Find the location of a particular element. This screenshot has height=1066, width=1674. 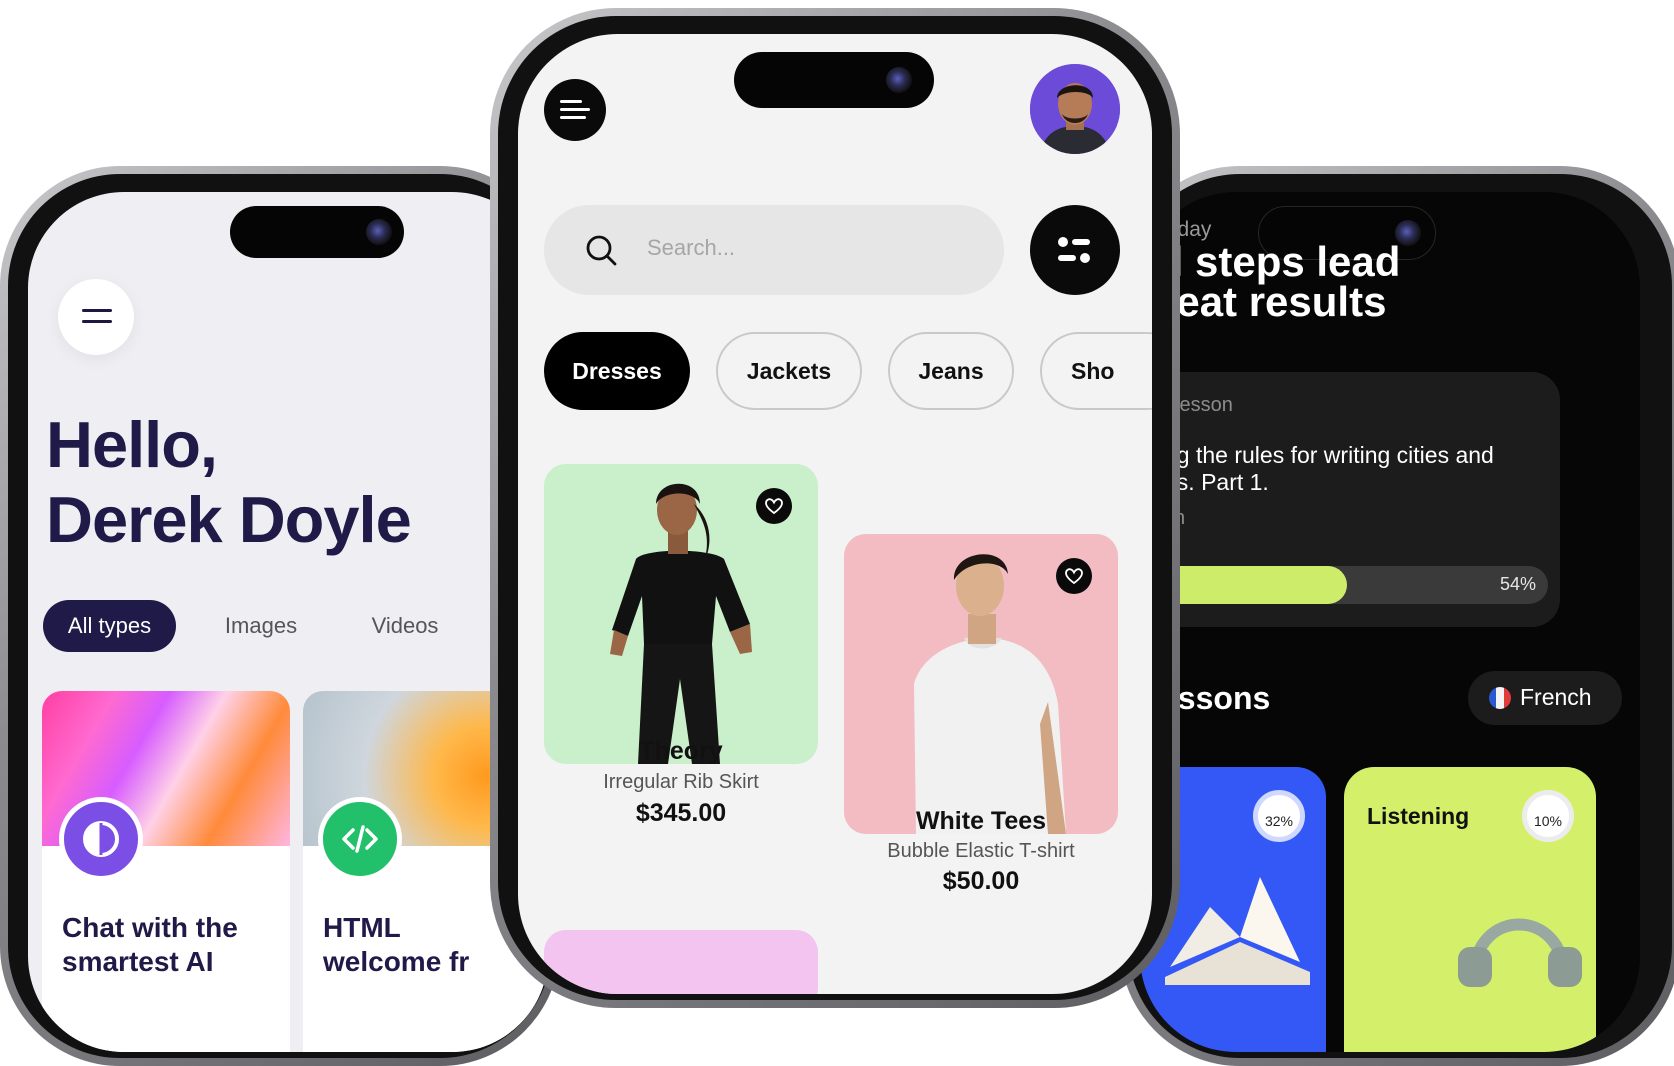

card-title: HTML welcome fr is located at coordinates (396, 945).